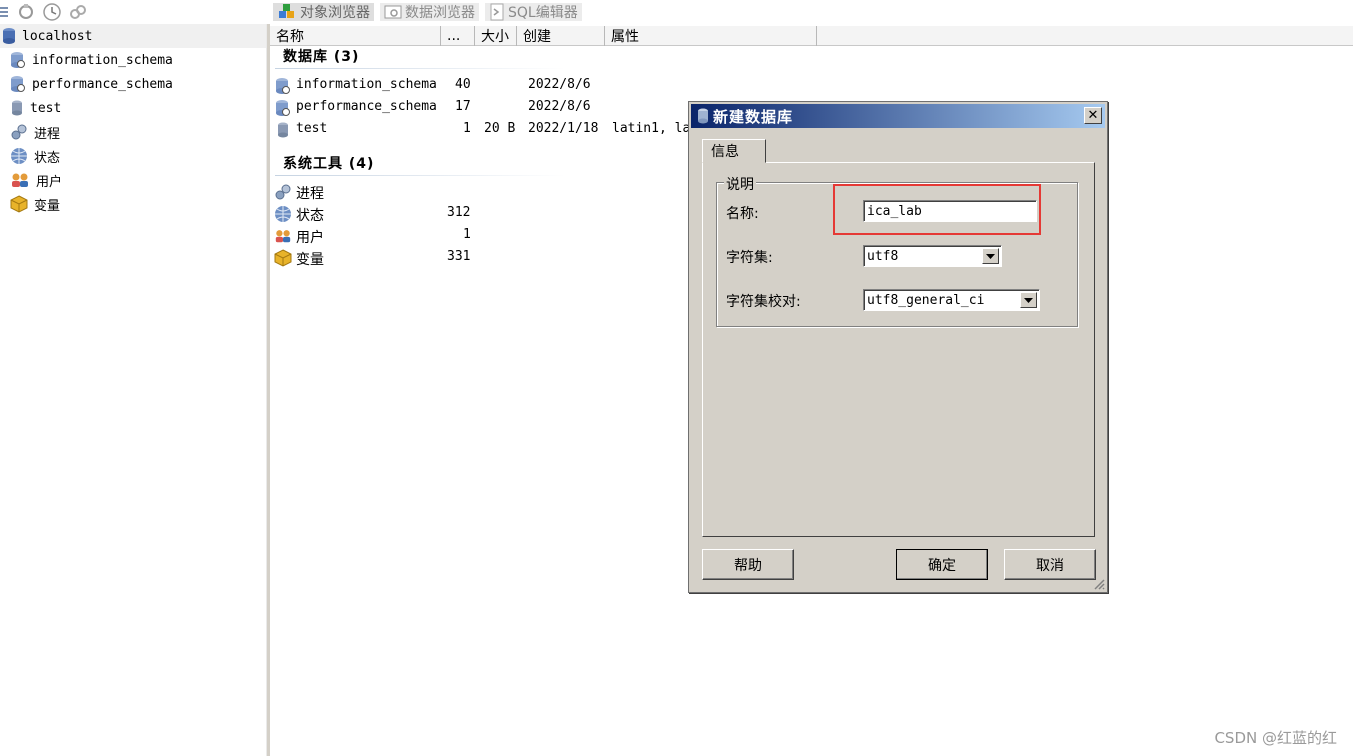 The width and height of the screenshot is (1353, 756). I want to click on sql-editor-icon, so click(497, 12).